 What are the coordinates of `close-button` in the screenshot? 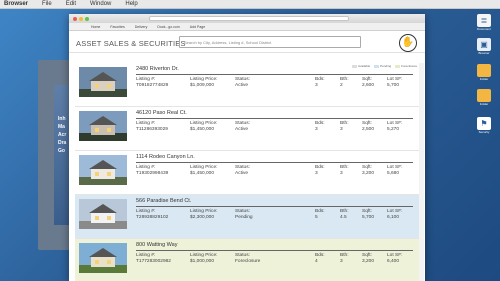 It's located at (75, 18).